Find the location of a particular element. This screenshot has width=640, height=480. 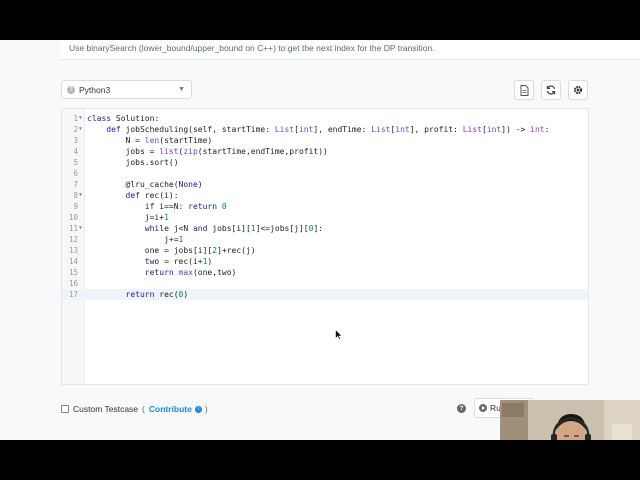

settings-button is located at coordinates (578, 90).